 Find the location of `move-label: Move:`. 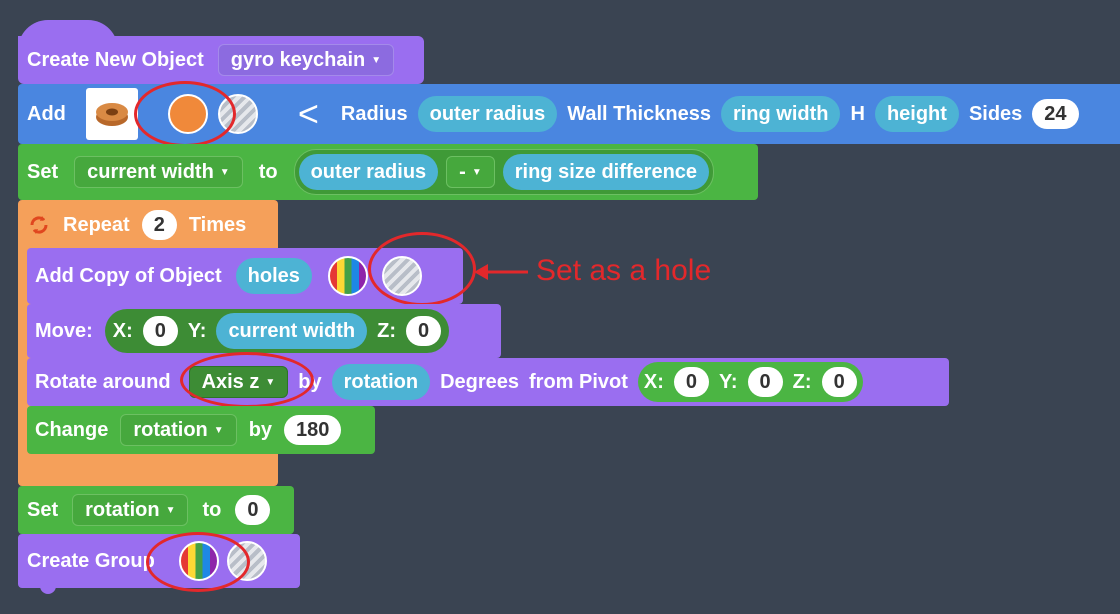

move-label: Move: is located at coordinates (64, 330).